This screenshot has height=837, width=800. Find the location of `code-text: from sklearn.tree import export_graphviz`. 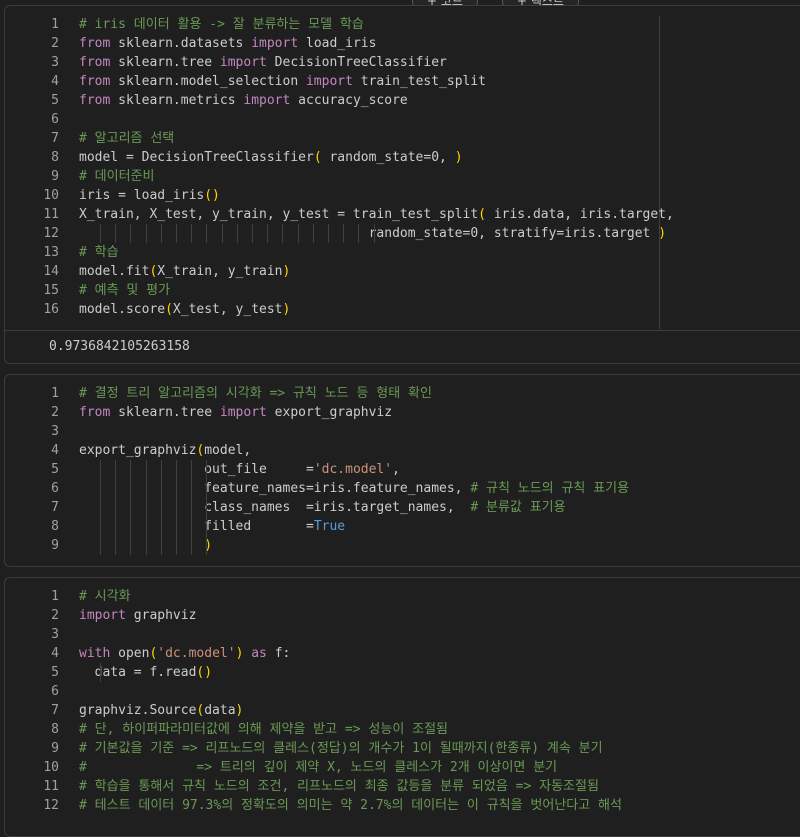

code-text: from sklearn.tree import export_graphviz is located at coordinates (235, 412).